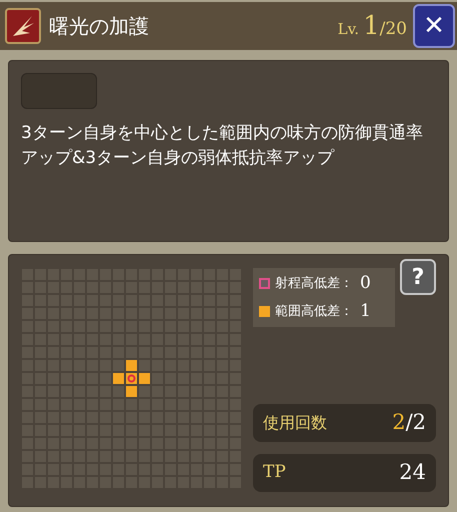 This screenshot has width=457, height=512. I want to click on level-value: 1, so click(371, 26).